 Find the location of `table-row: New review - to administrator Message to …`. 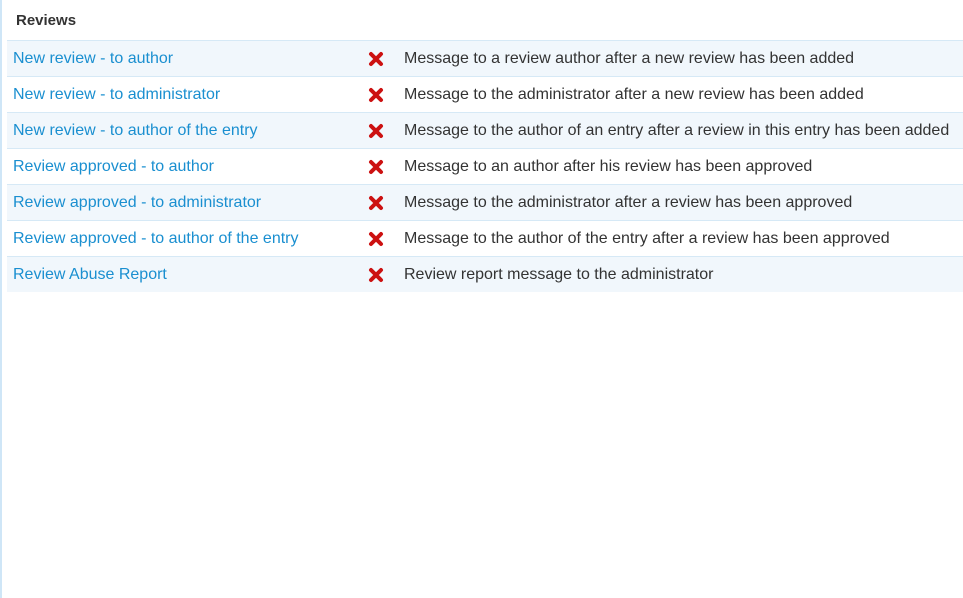

table-row: New review - to administrator Message to … is located at coordinates (485, 94).